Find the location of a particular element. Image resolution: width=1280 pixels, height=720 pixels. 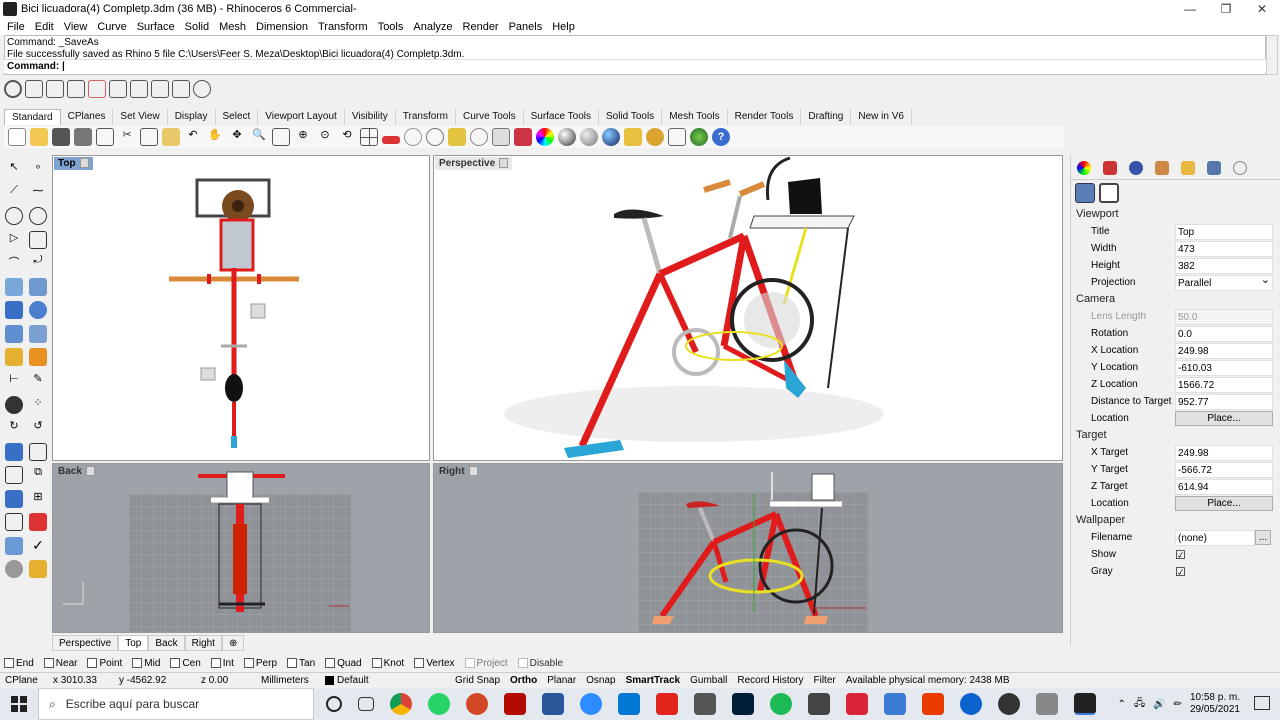

filename-field: (none) is located at coordinates (1215, 537).